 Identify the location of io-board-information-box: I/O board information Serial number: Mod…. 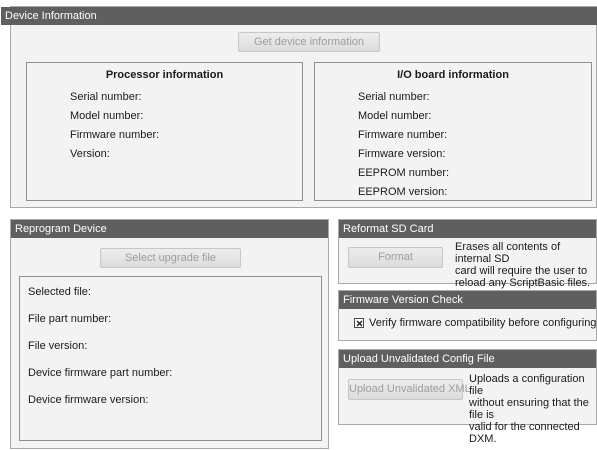
(453, 131).